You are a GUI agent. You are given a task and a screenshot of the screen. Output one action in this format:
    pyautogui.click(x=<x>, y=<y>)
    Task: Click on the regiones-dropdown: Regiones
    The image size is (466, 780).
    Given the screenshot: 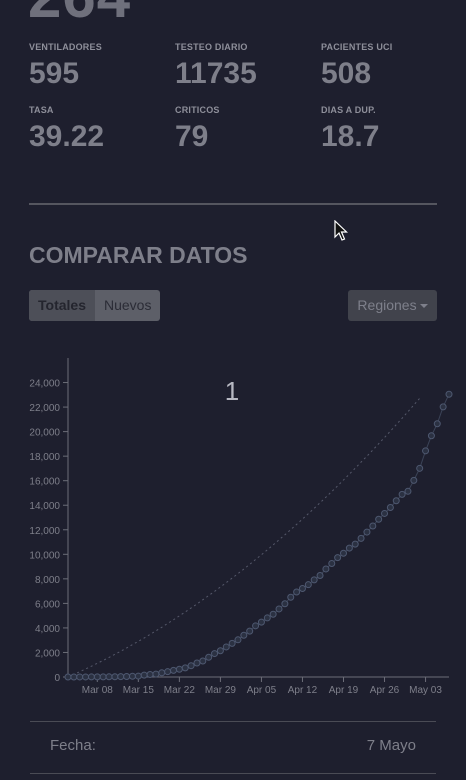 What is the action you would take?
    pyautogui.click(x=392, y=305)
    